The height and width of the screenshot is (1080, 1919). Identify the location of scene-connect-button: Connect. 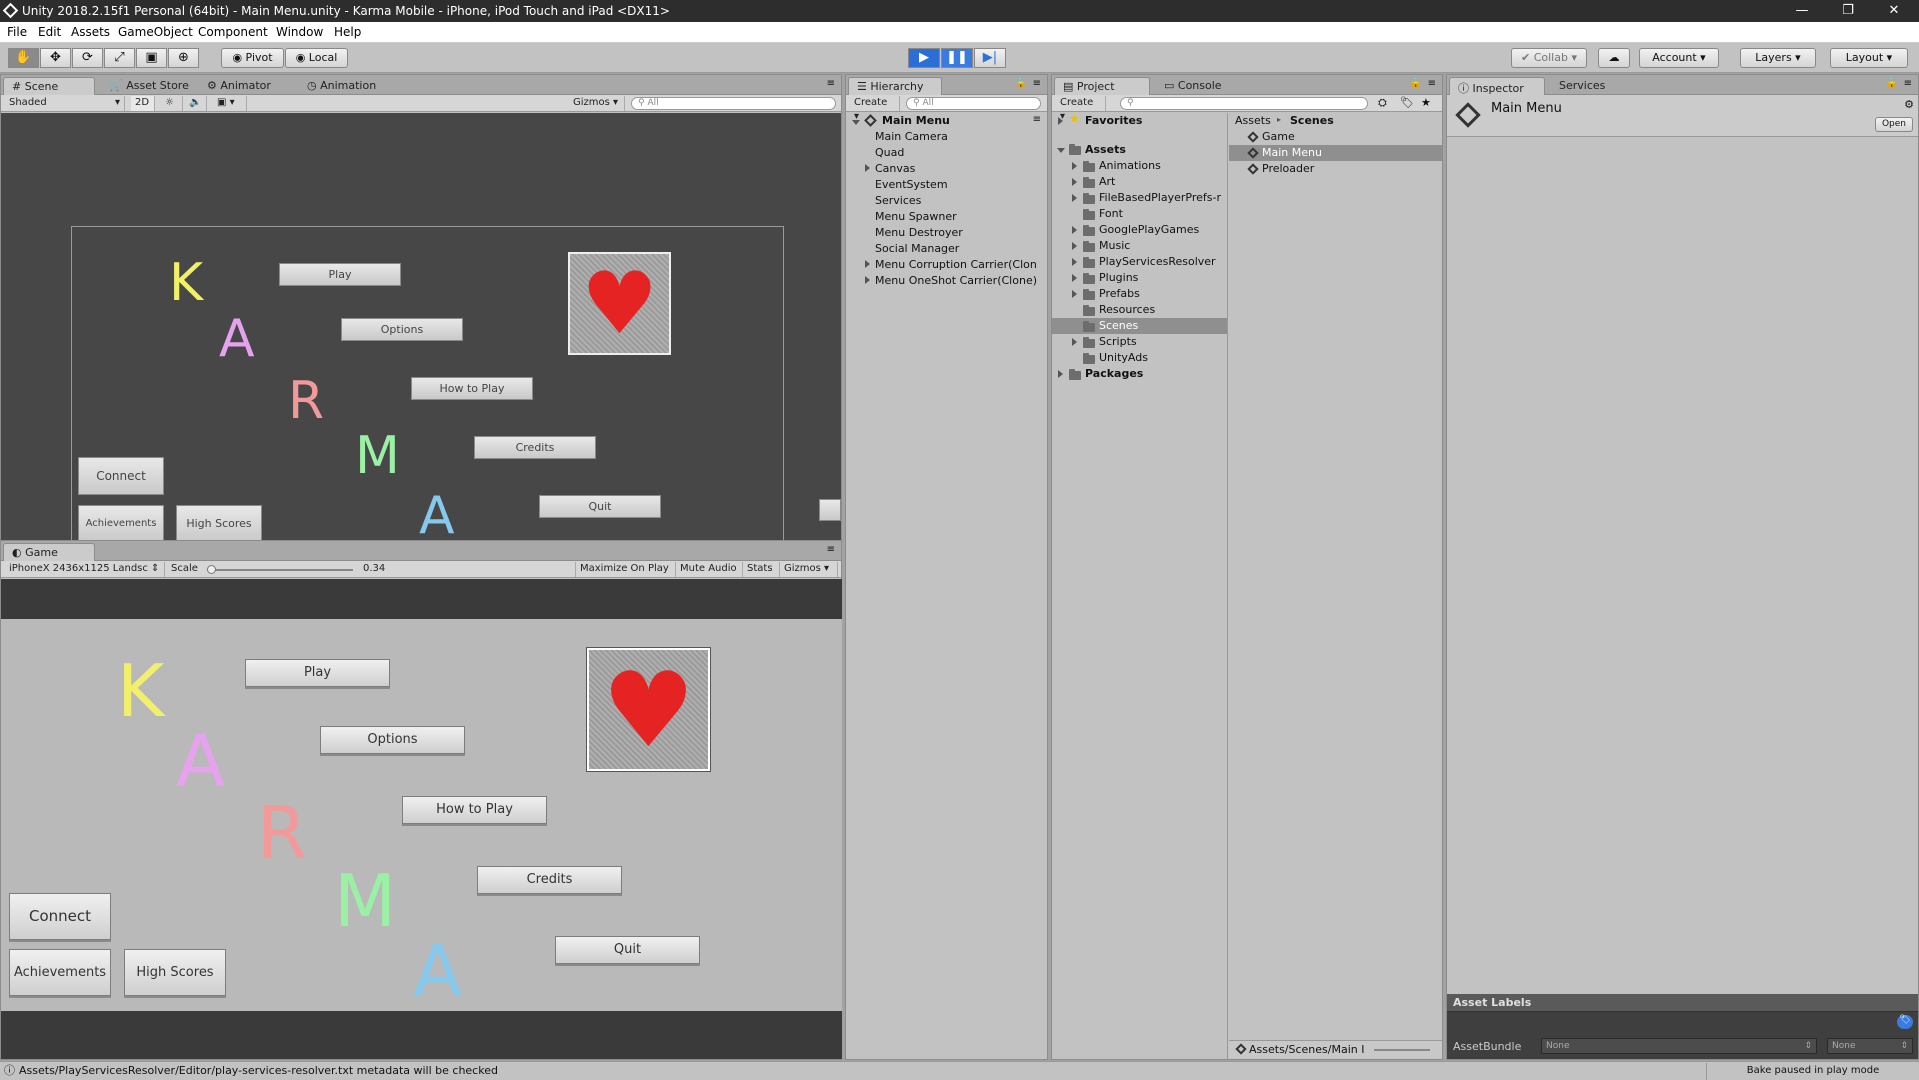
(121, 476).